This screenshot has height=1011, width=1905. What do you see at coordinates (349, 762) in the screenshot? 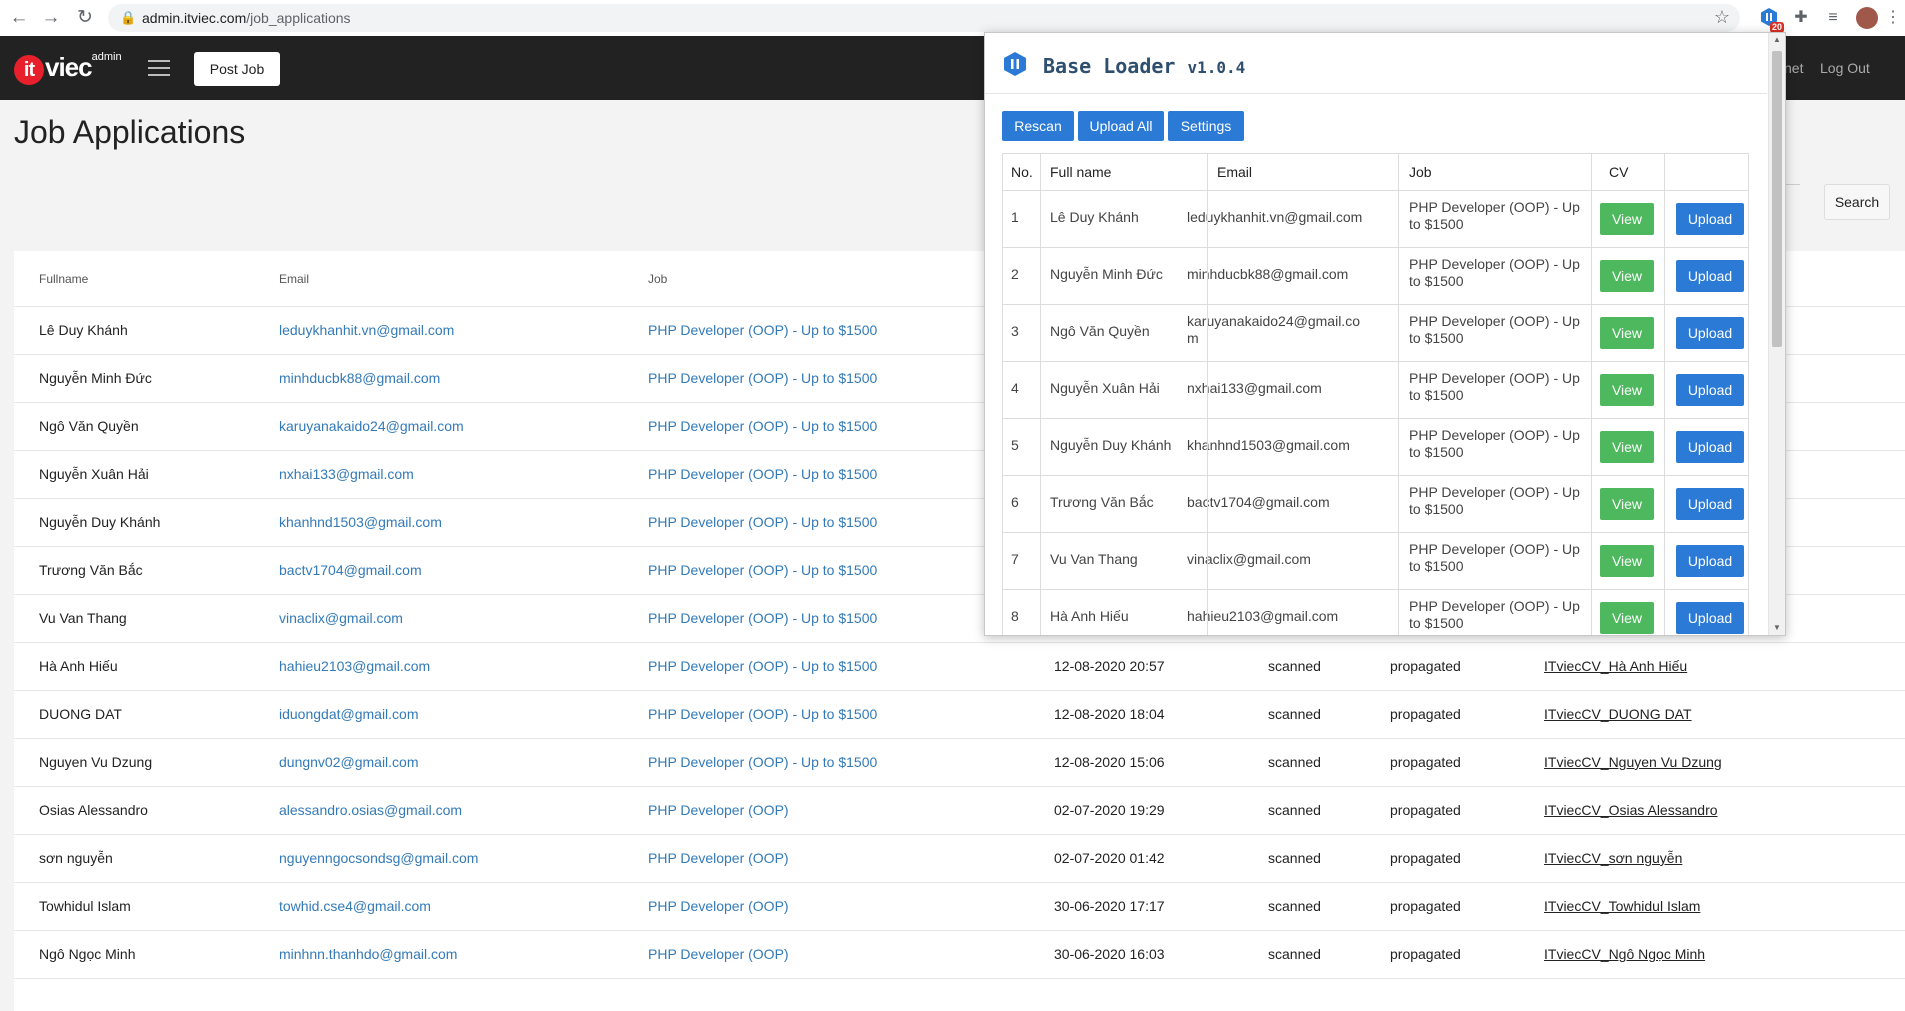
I see `applicant-email-link: dungnv02@gmail.com` at bounding box center [349, 762].